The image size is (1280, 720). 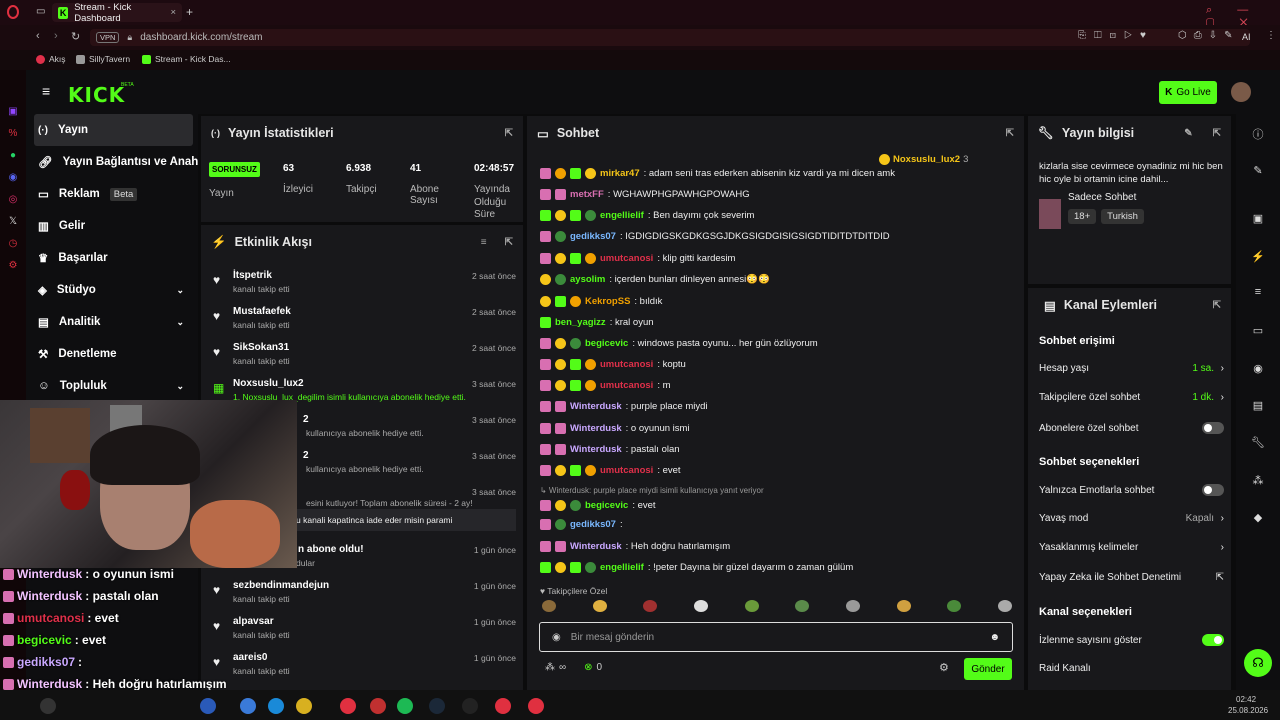 I want to click on x-icon: 𝕏, so click(x=13, y=221).